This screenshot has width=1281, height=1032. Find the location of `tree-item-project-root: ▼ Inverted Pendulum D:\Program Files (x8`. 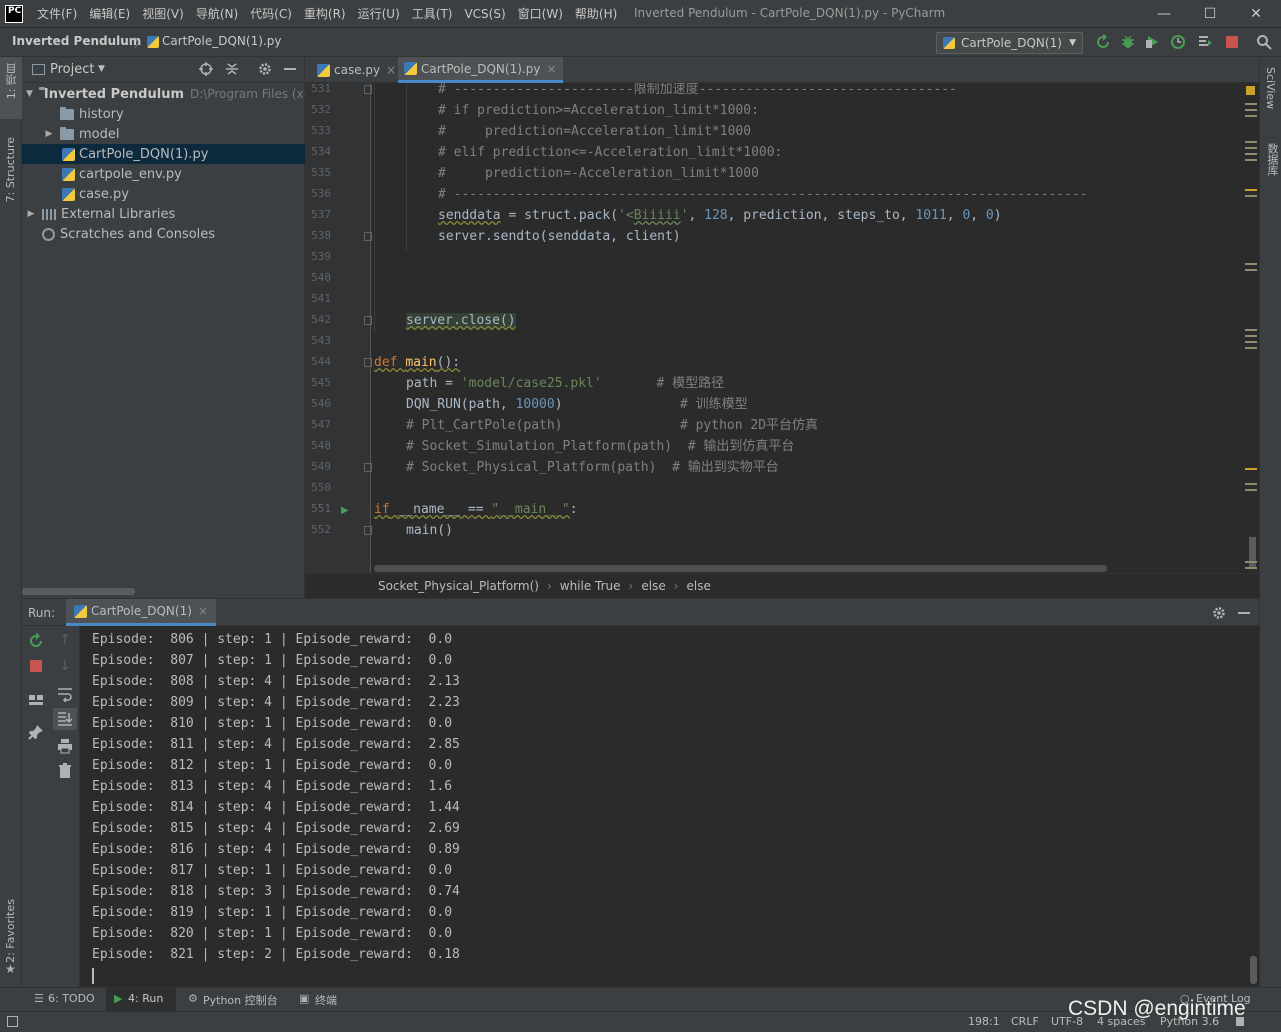

tree-item-project-root: ▼ Inverted Pendulum D:\Program Files (x8 is located at coordinates (163, 94).